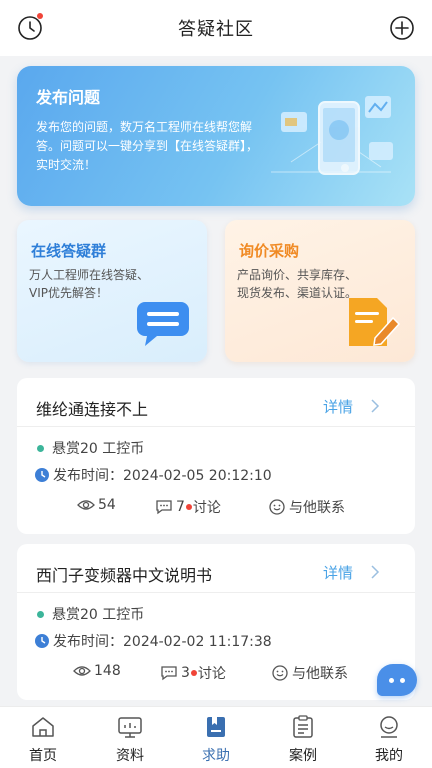  What do you see at coordinates (89, 284) in the screenshot?
I see `group-card-description: 万人工程师在线答疑、VIP优先解答！` at bounding box center [89, 284].